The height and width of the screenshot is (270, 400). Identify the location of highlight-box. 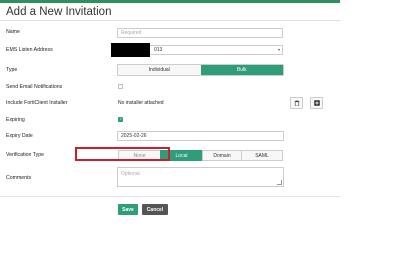
(122, 154).